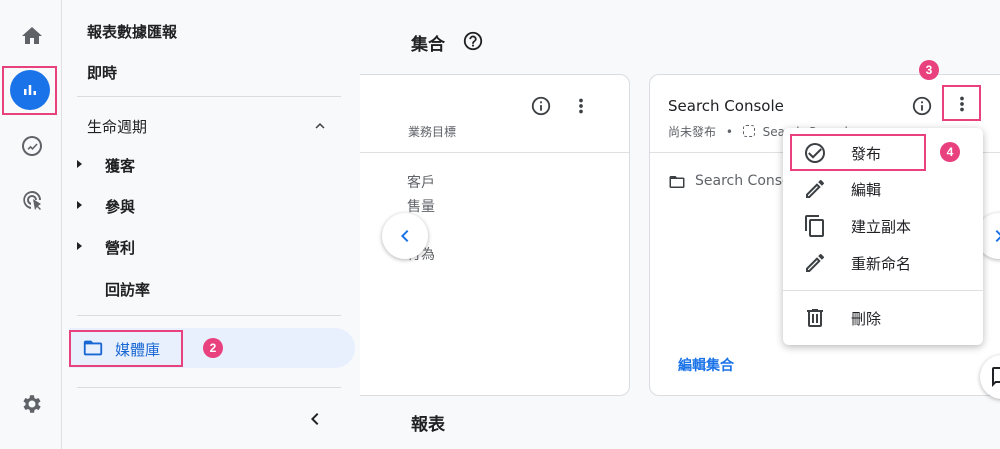  Describe the element at coordinates (748, 131) in the screenshot. I see `integration-icon` at that location.